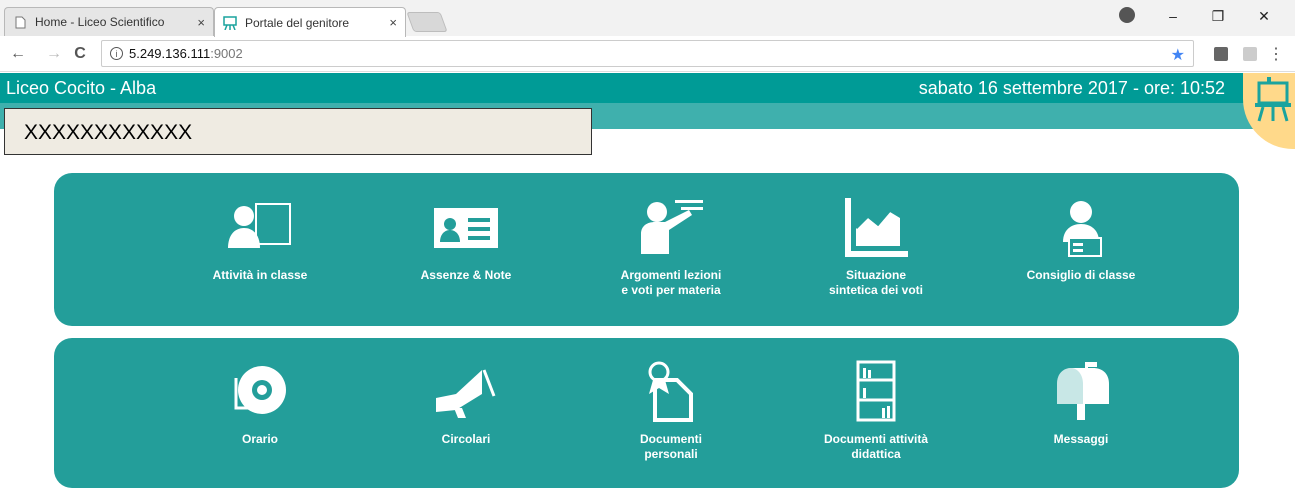 The width and height of the screenshot is (1295, 488). I want to click on bookshelf-icon, so click(876, 391).